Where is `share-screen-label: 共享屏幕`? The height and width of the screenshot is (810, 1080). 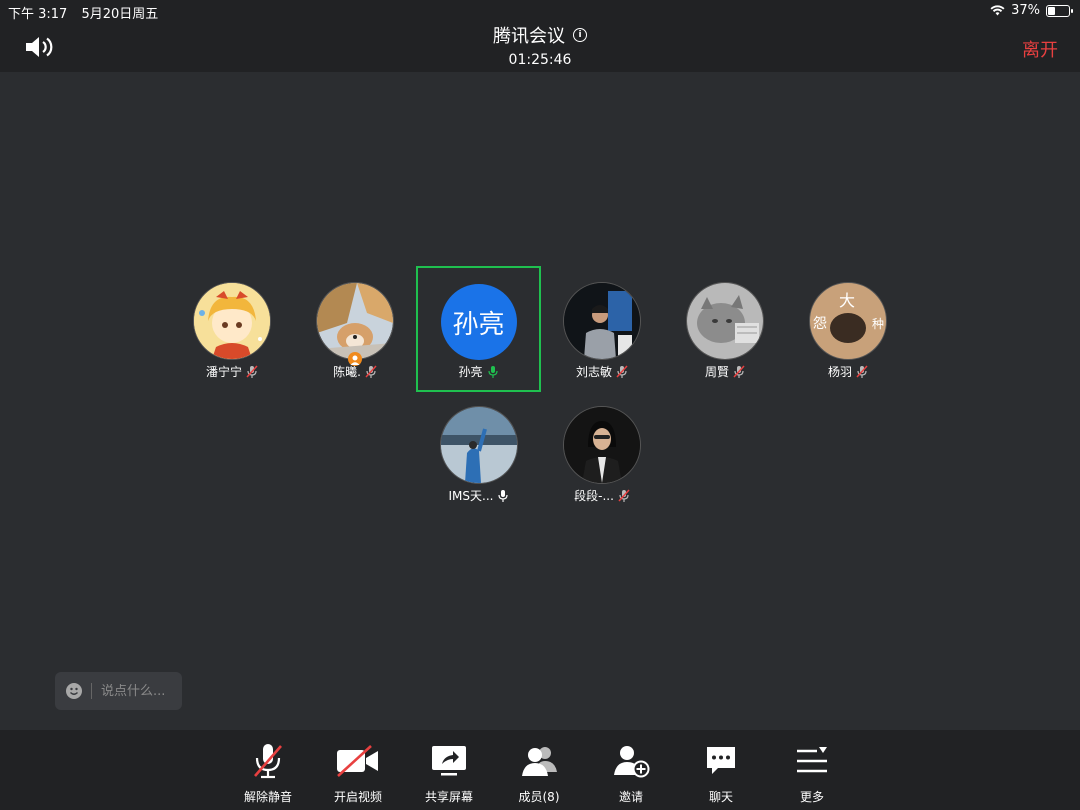 share-screen-label: 共享屏幕 is located at coordinates (448, 797).